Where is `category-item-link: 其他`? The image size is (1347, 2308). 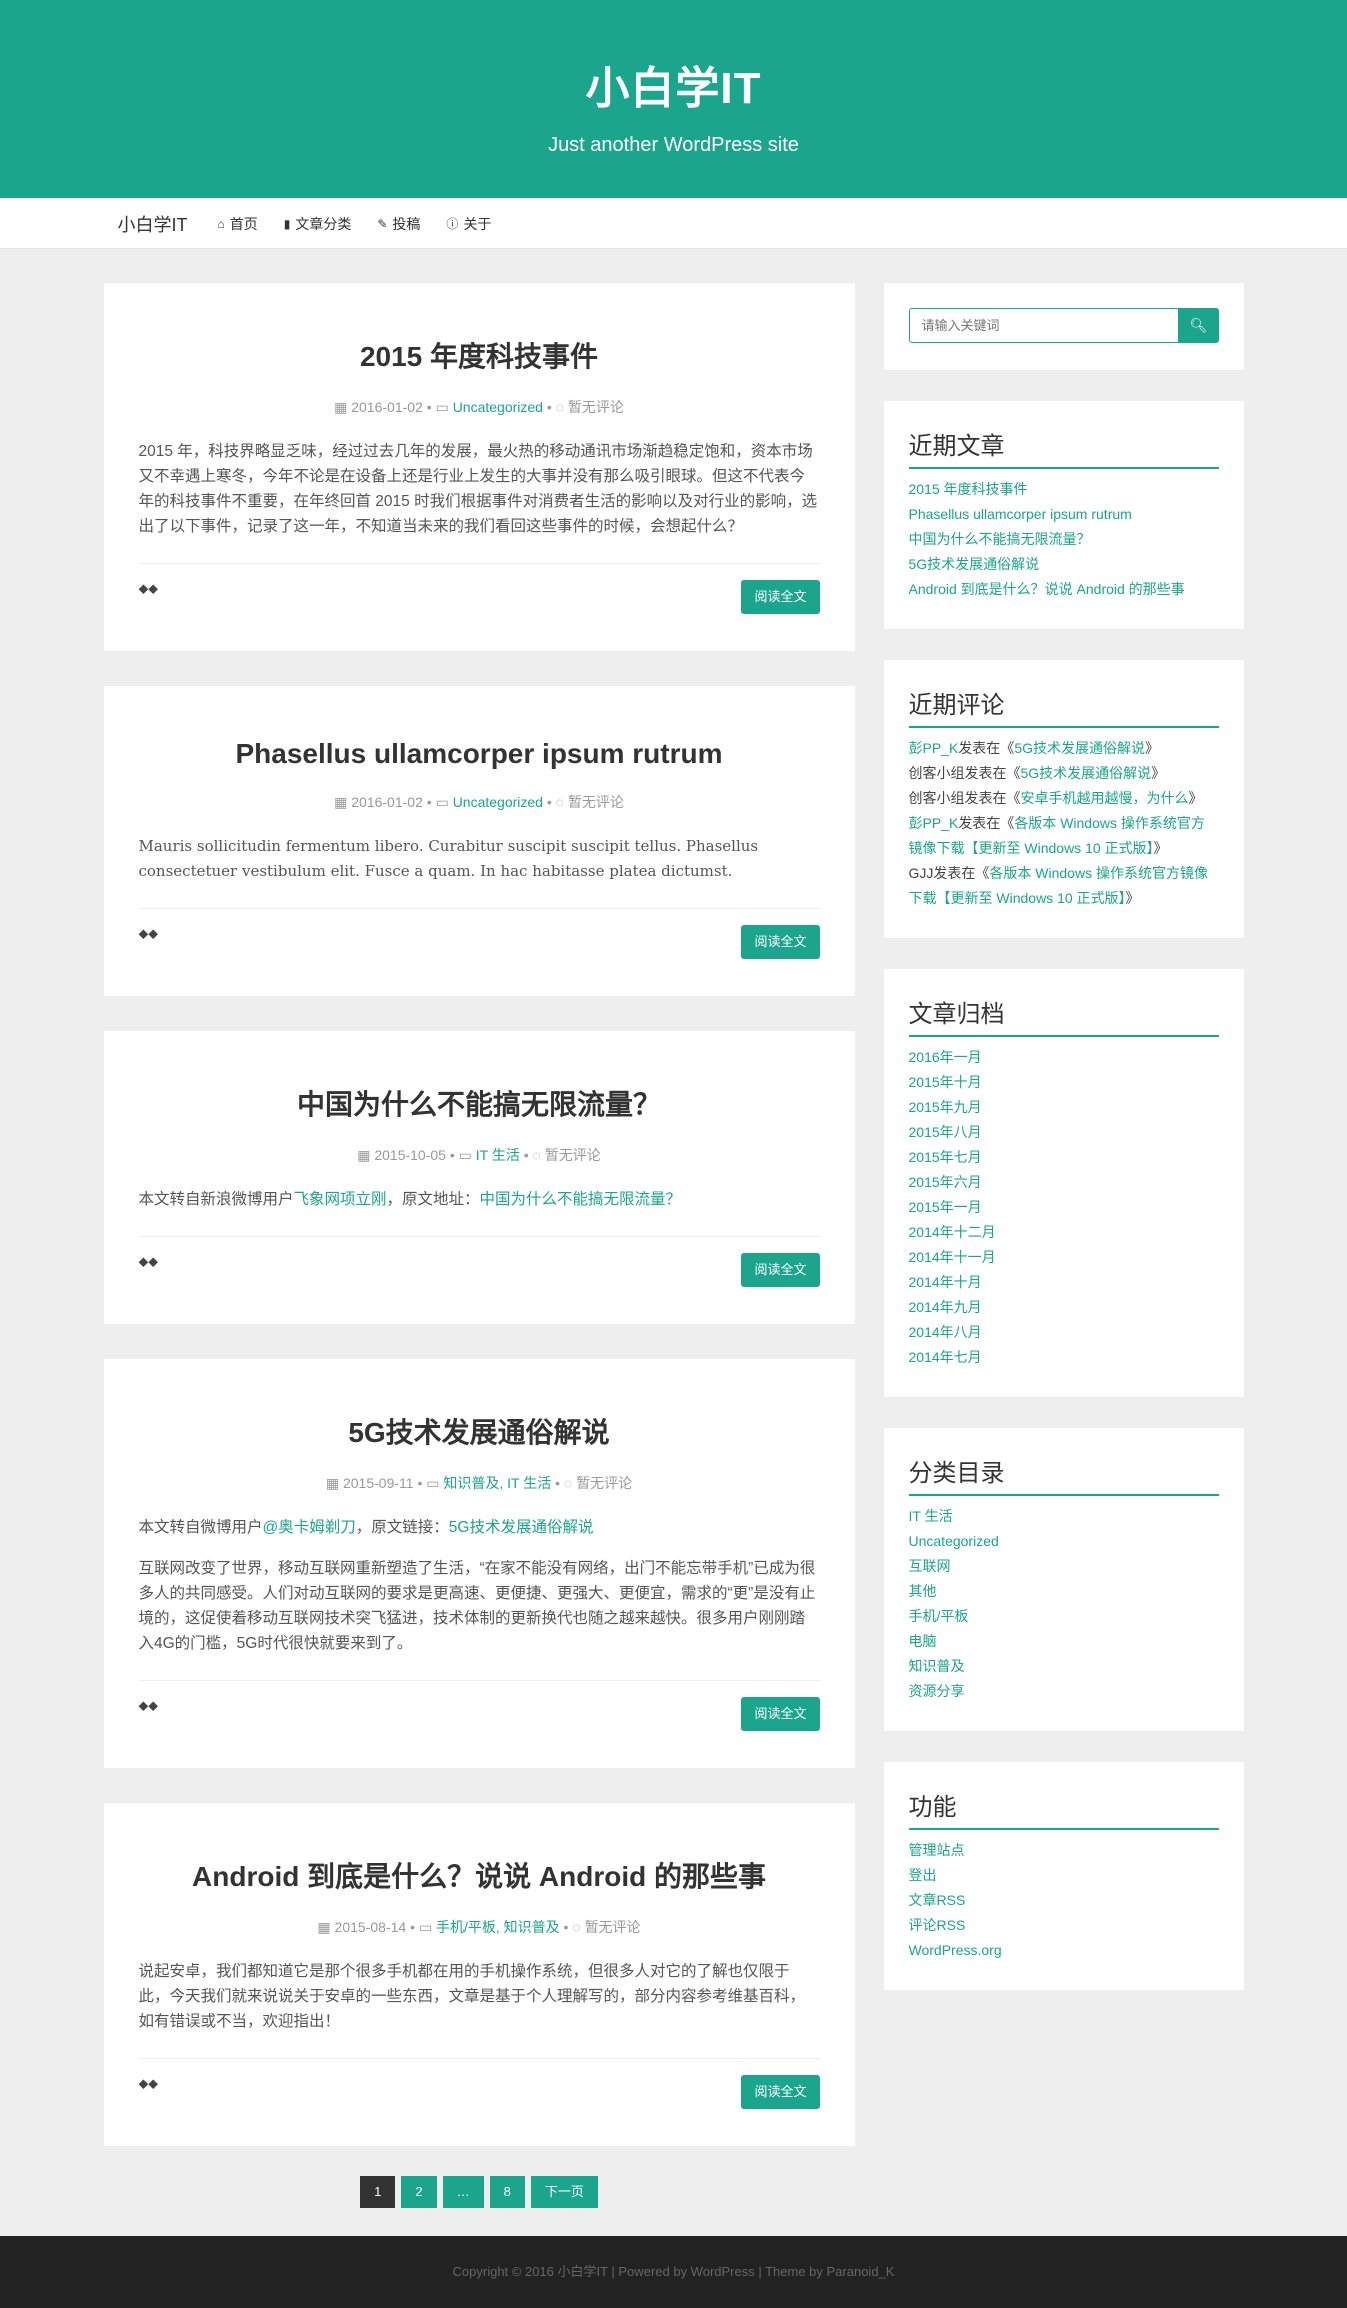 category-item-link: 其他 is located at coordinates (923, 1591).